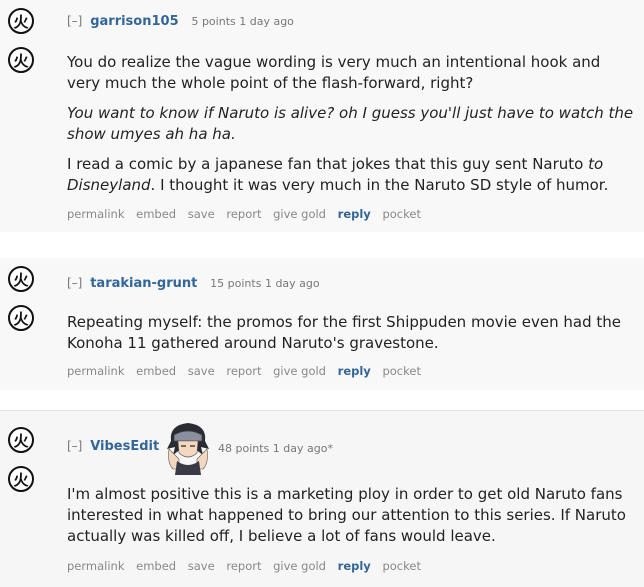 The image size is (644, 587). I want to click on score-and-time: 48 points 1 day ago*, so click(275, 448).